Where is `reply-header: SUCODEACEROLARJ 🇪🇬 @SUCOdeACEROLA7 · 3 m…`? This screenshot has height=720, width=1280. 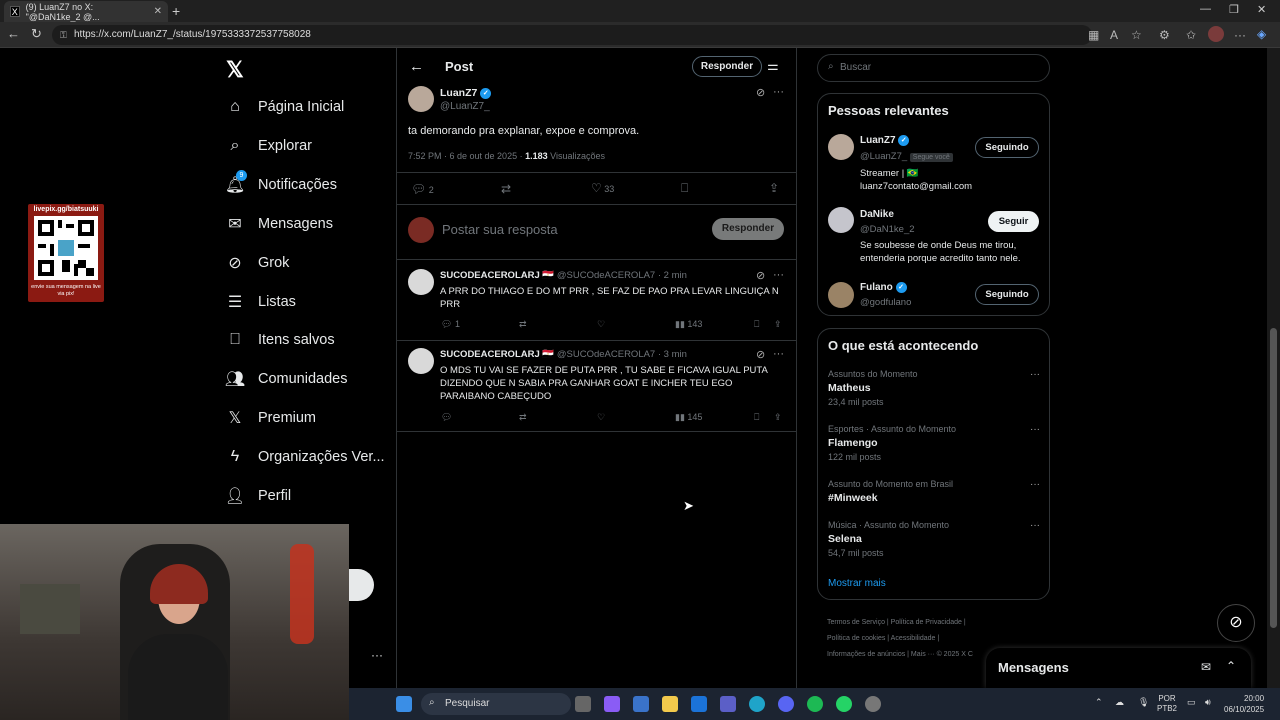 reply-header: SUCODEACEROLARJ 🇪🇬 @SUCOdeACEROLA7 · 3 m… is located at coordinates (563, 354).